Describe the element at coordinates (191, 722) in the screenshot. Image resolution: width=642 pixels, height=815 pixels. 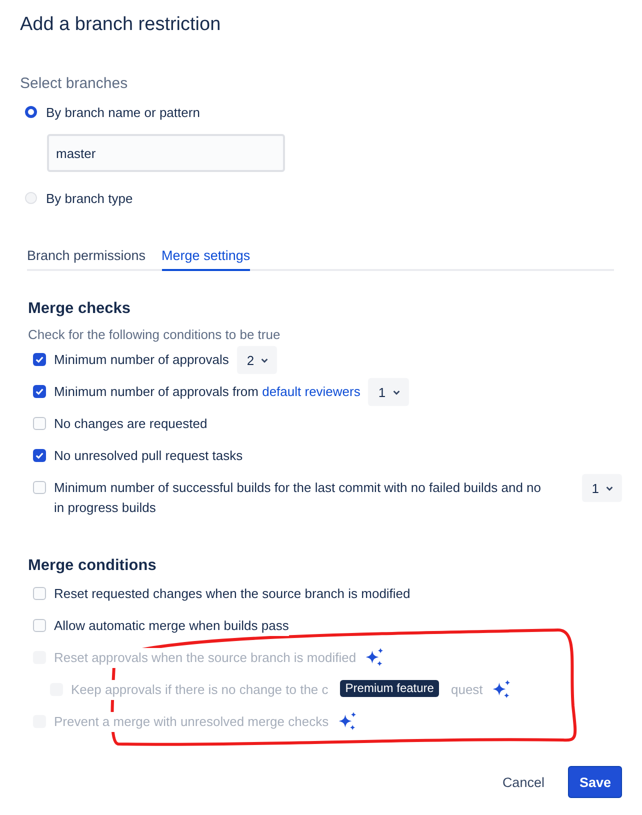
I see `option-label: Prevent a merge with unresolved merge checks` at that location.